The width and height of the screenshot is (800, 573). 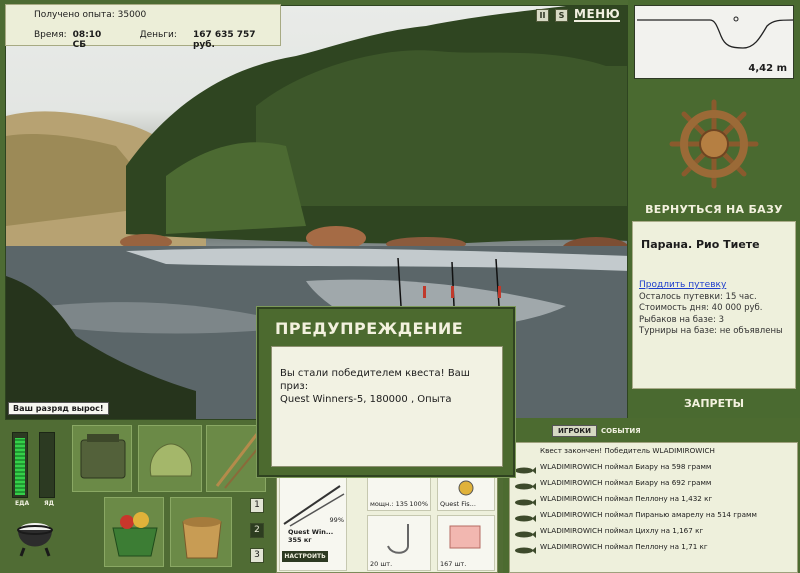 I want to click on event-item: WLADIMIROWICH поймал Пеллону на 1,432 кг, so click(x=653, y=499).